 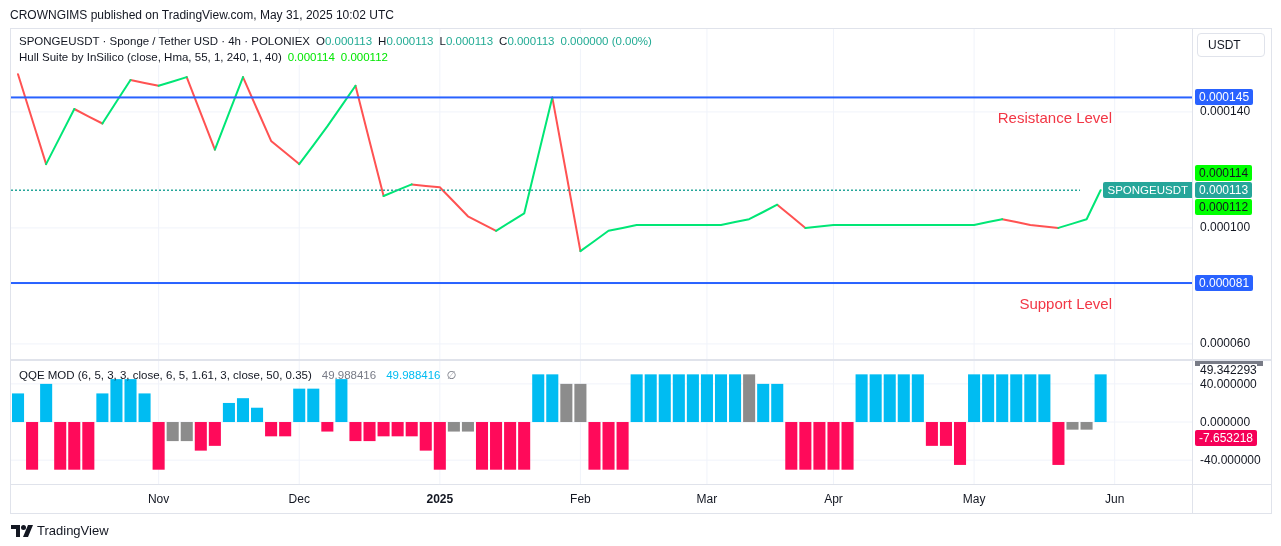 What do you see at coordinates (1225, 227) in the screenshot?
I see `price-label: 0.000100` at bounding box center [1225, 227].